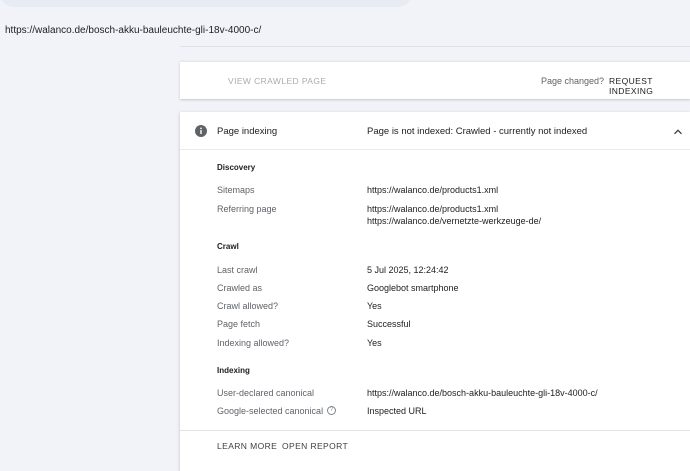 This screenshot has width=690, height=471. I want to click on crawl-section-title: Crawl, so click(228, 246).